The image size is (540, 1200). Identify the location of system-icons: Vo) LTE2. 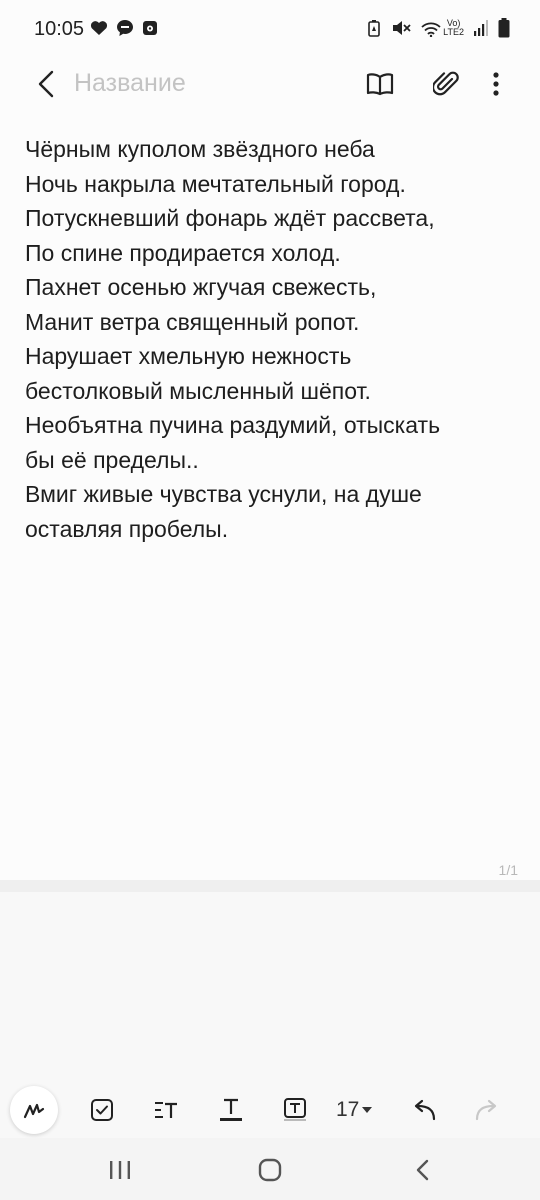
(438, 28).